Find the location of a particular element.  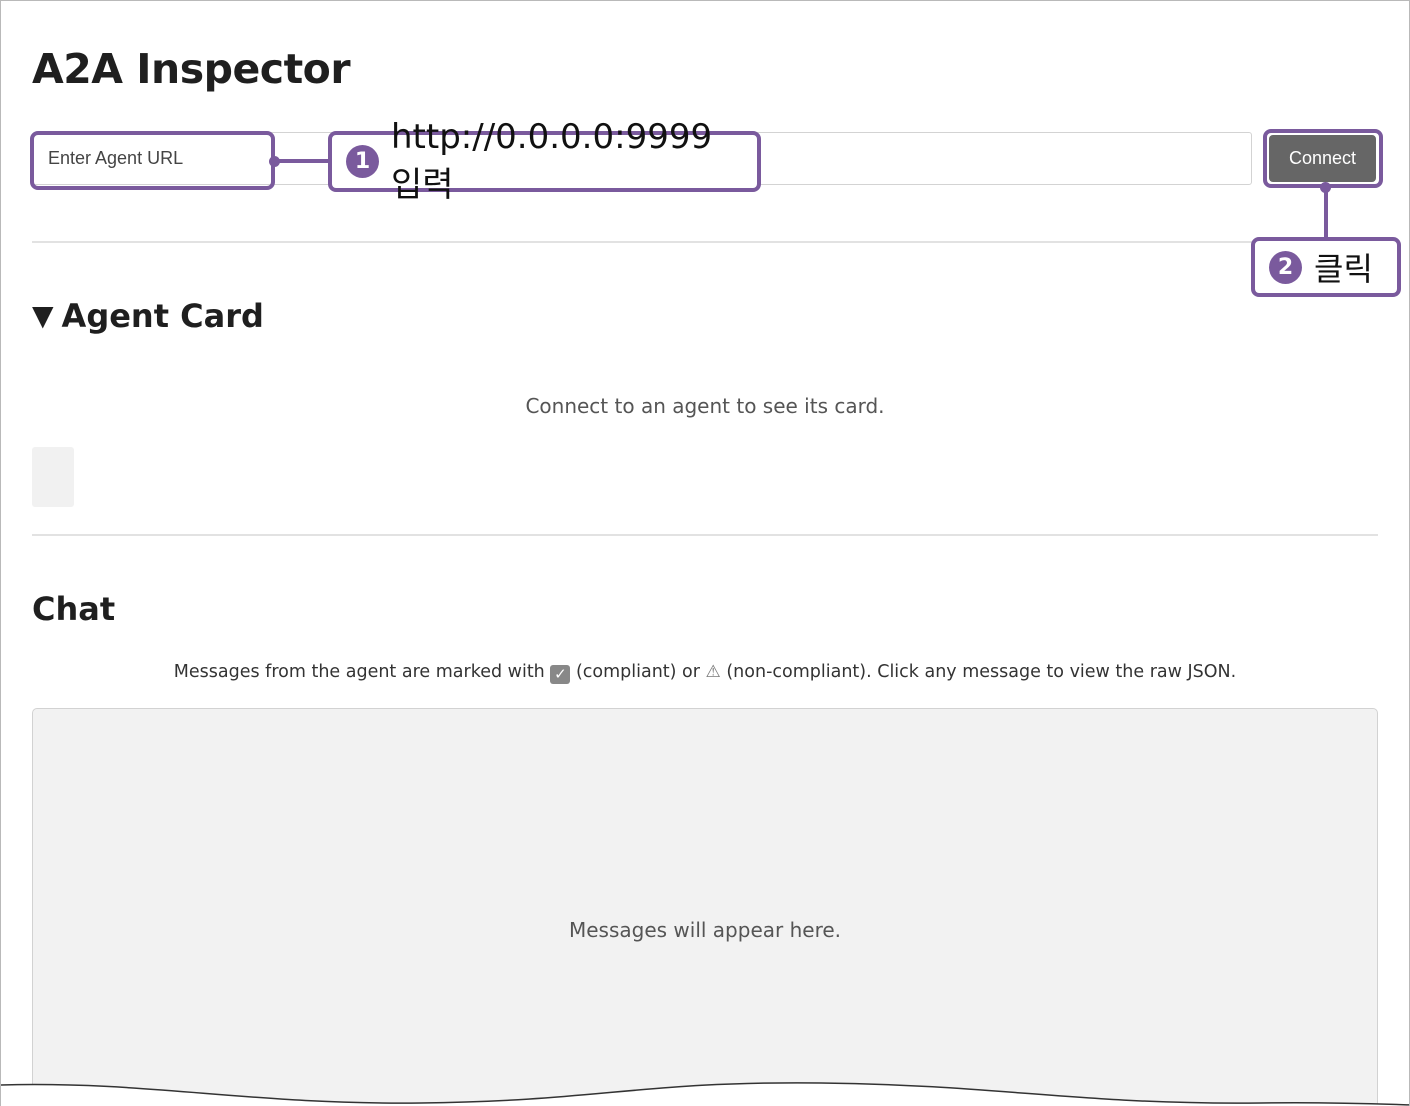

agent-card-header: ▼ Agent Card is located at coordinates (148, 316).